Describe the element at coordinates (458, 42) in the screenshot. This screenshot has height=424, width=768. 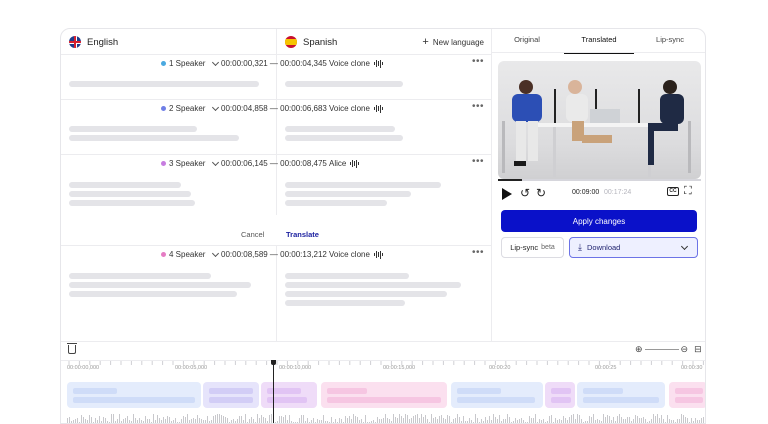
I see `new-language-label: New language` at that location.